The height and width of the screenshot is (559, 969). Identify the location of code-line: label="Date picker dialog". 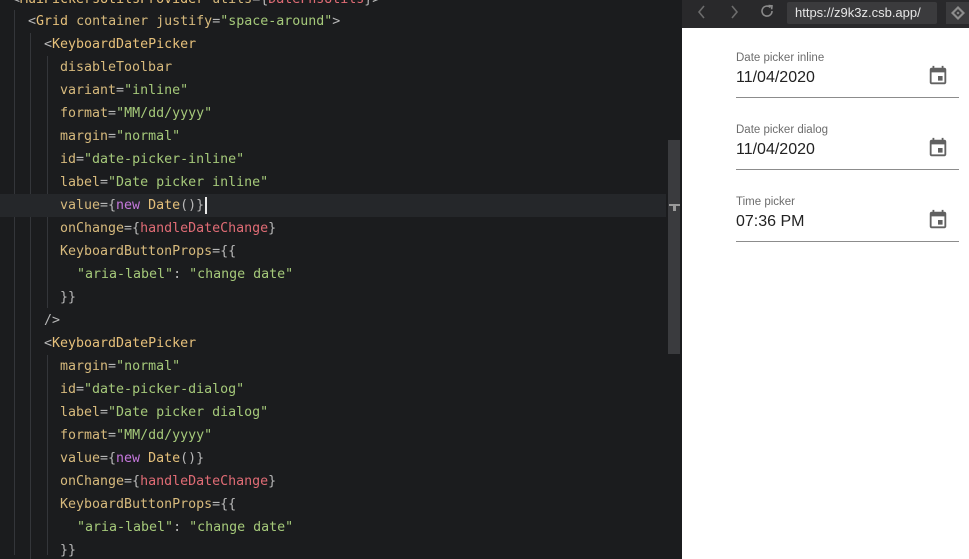
(333, 412).